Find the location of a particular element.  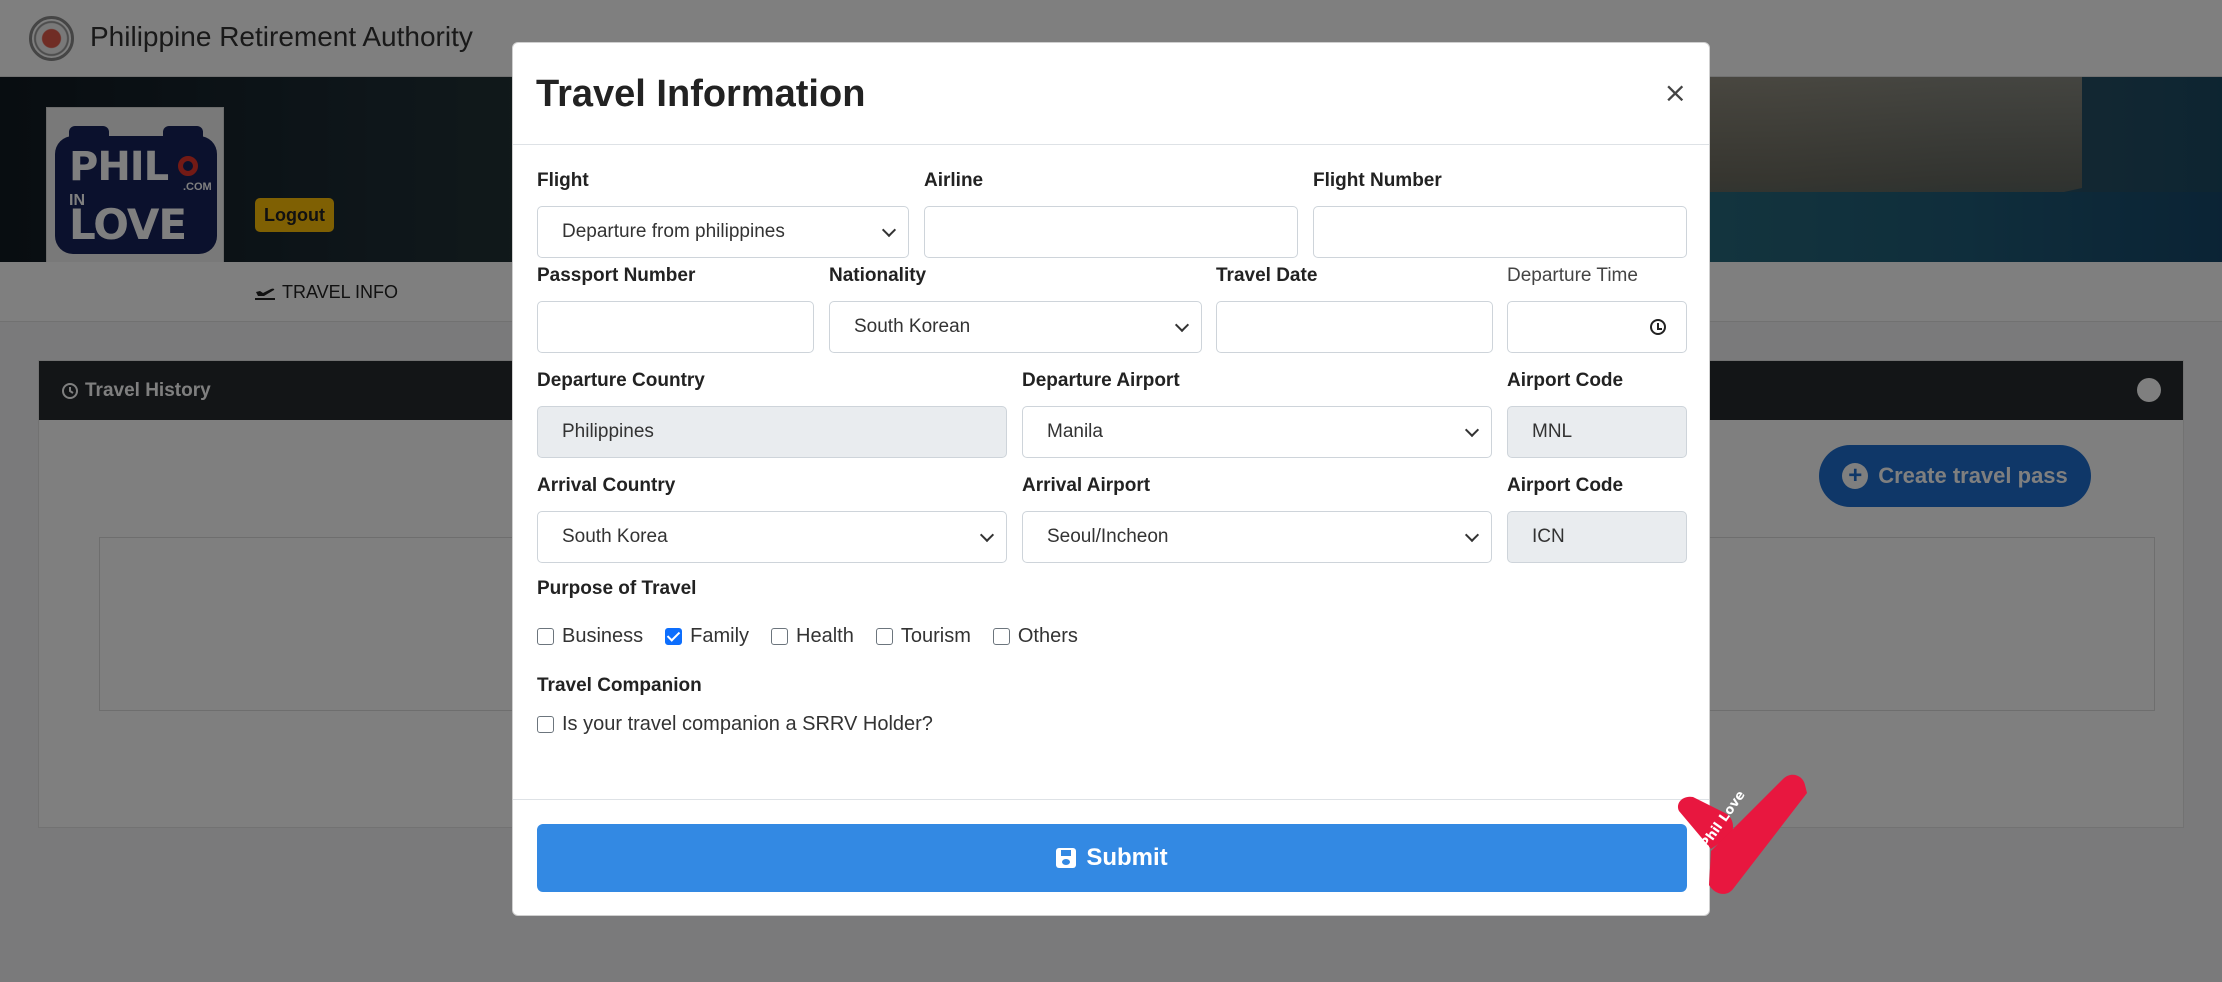

checkbox-family is located at coordinates (674, 636).